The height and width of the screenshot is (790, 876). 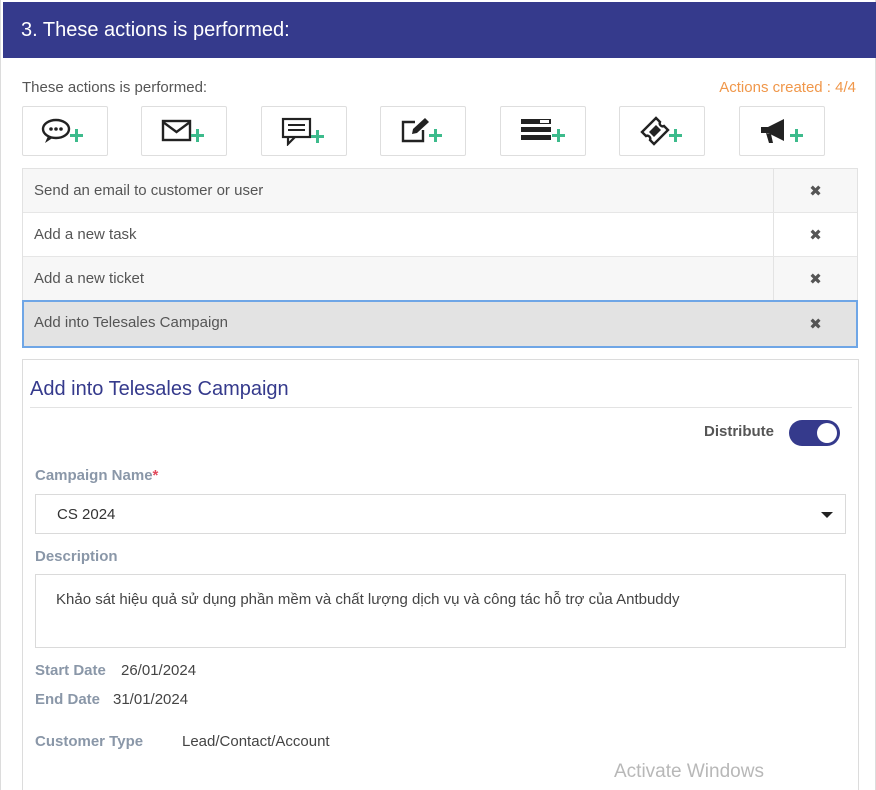 I want to click on envelope-add-icon, so click(x=182, y=130).